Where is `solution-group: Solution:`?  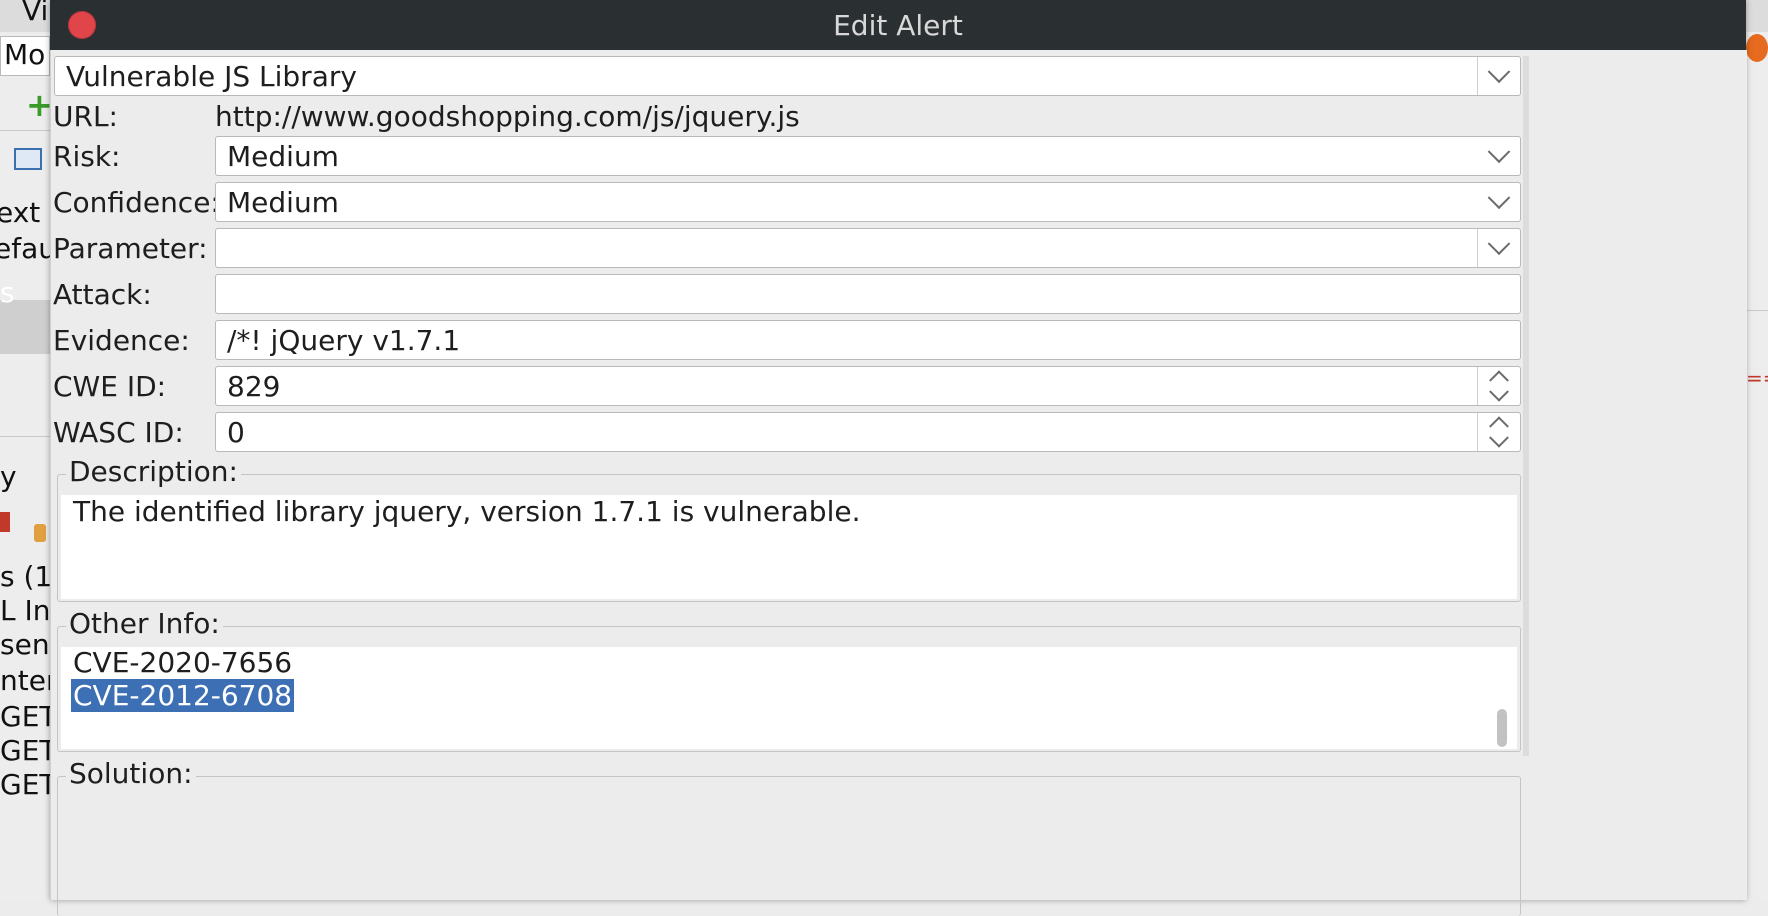
solution-group: Solution: is located at coordinates (789, 836).